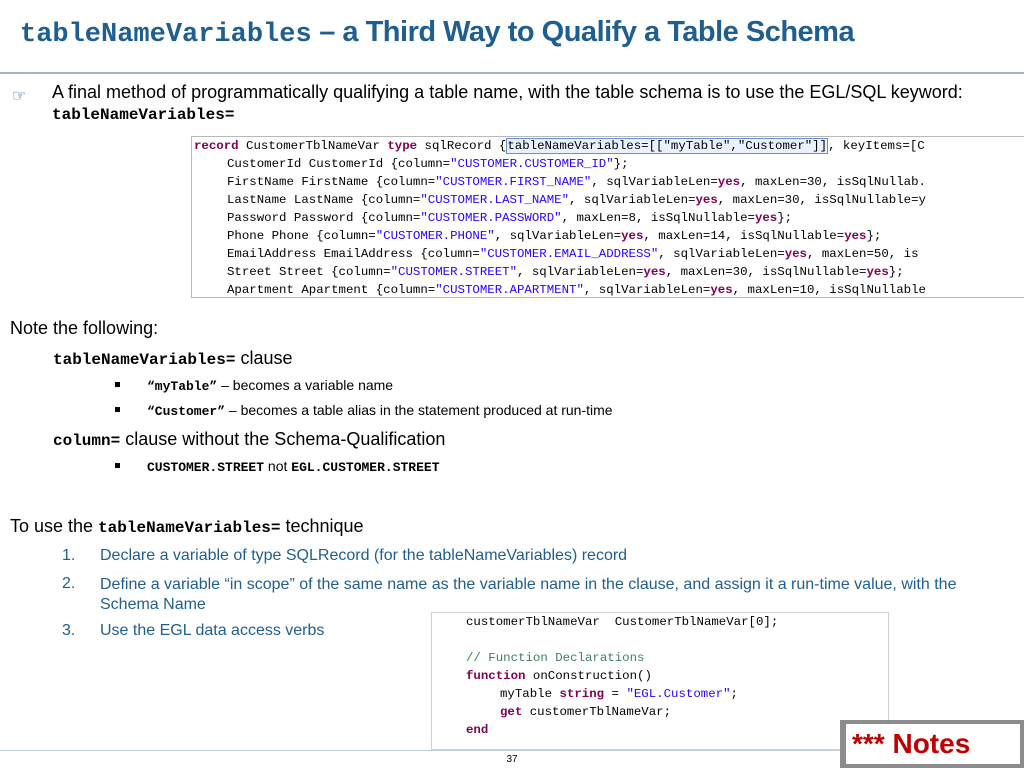 This screenshot has width=1024, height=768. I want to click on sub-item-1: “myTable” – becomes a variable name, so click(270, 385).